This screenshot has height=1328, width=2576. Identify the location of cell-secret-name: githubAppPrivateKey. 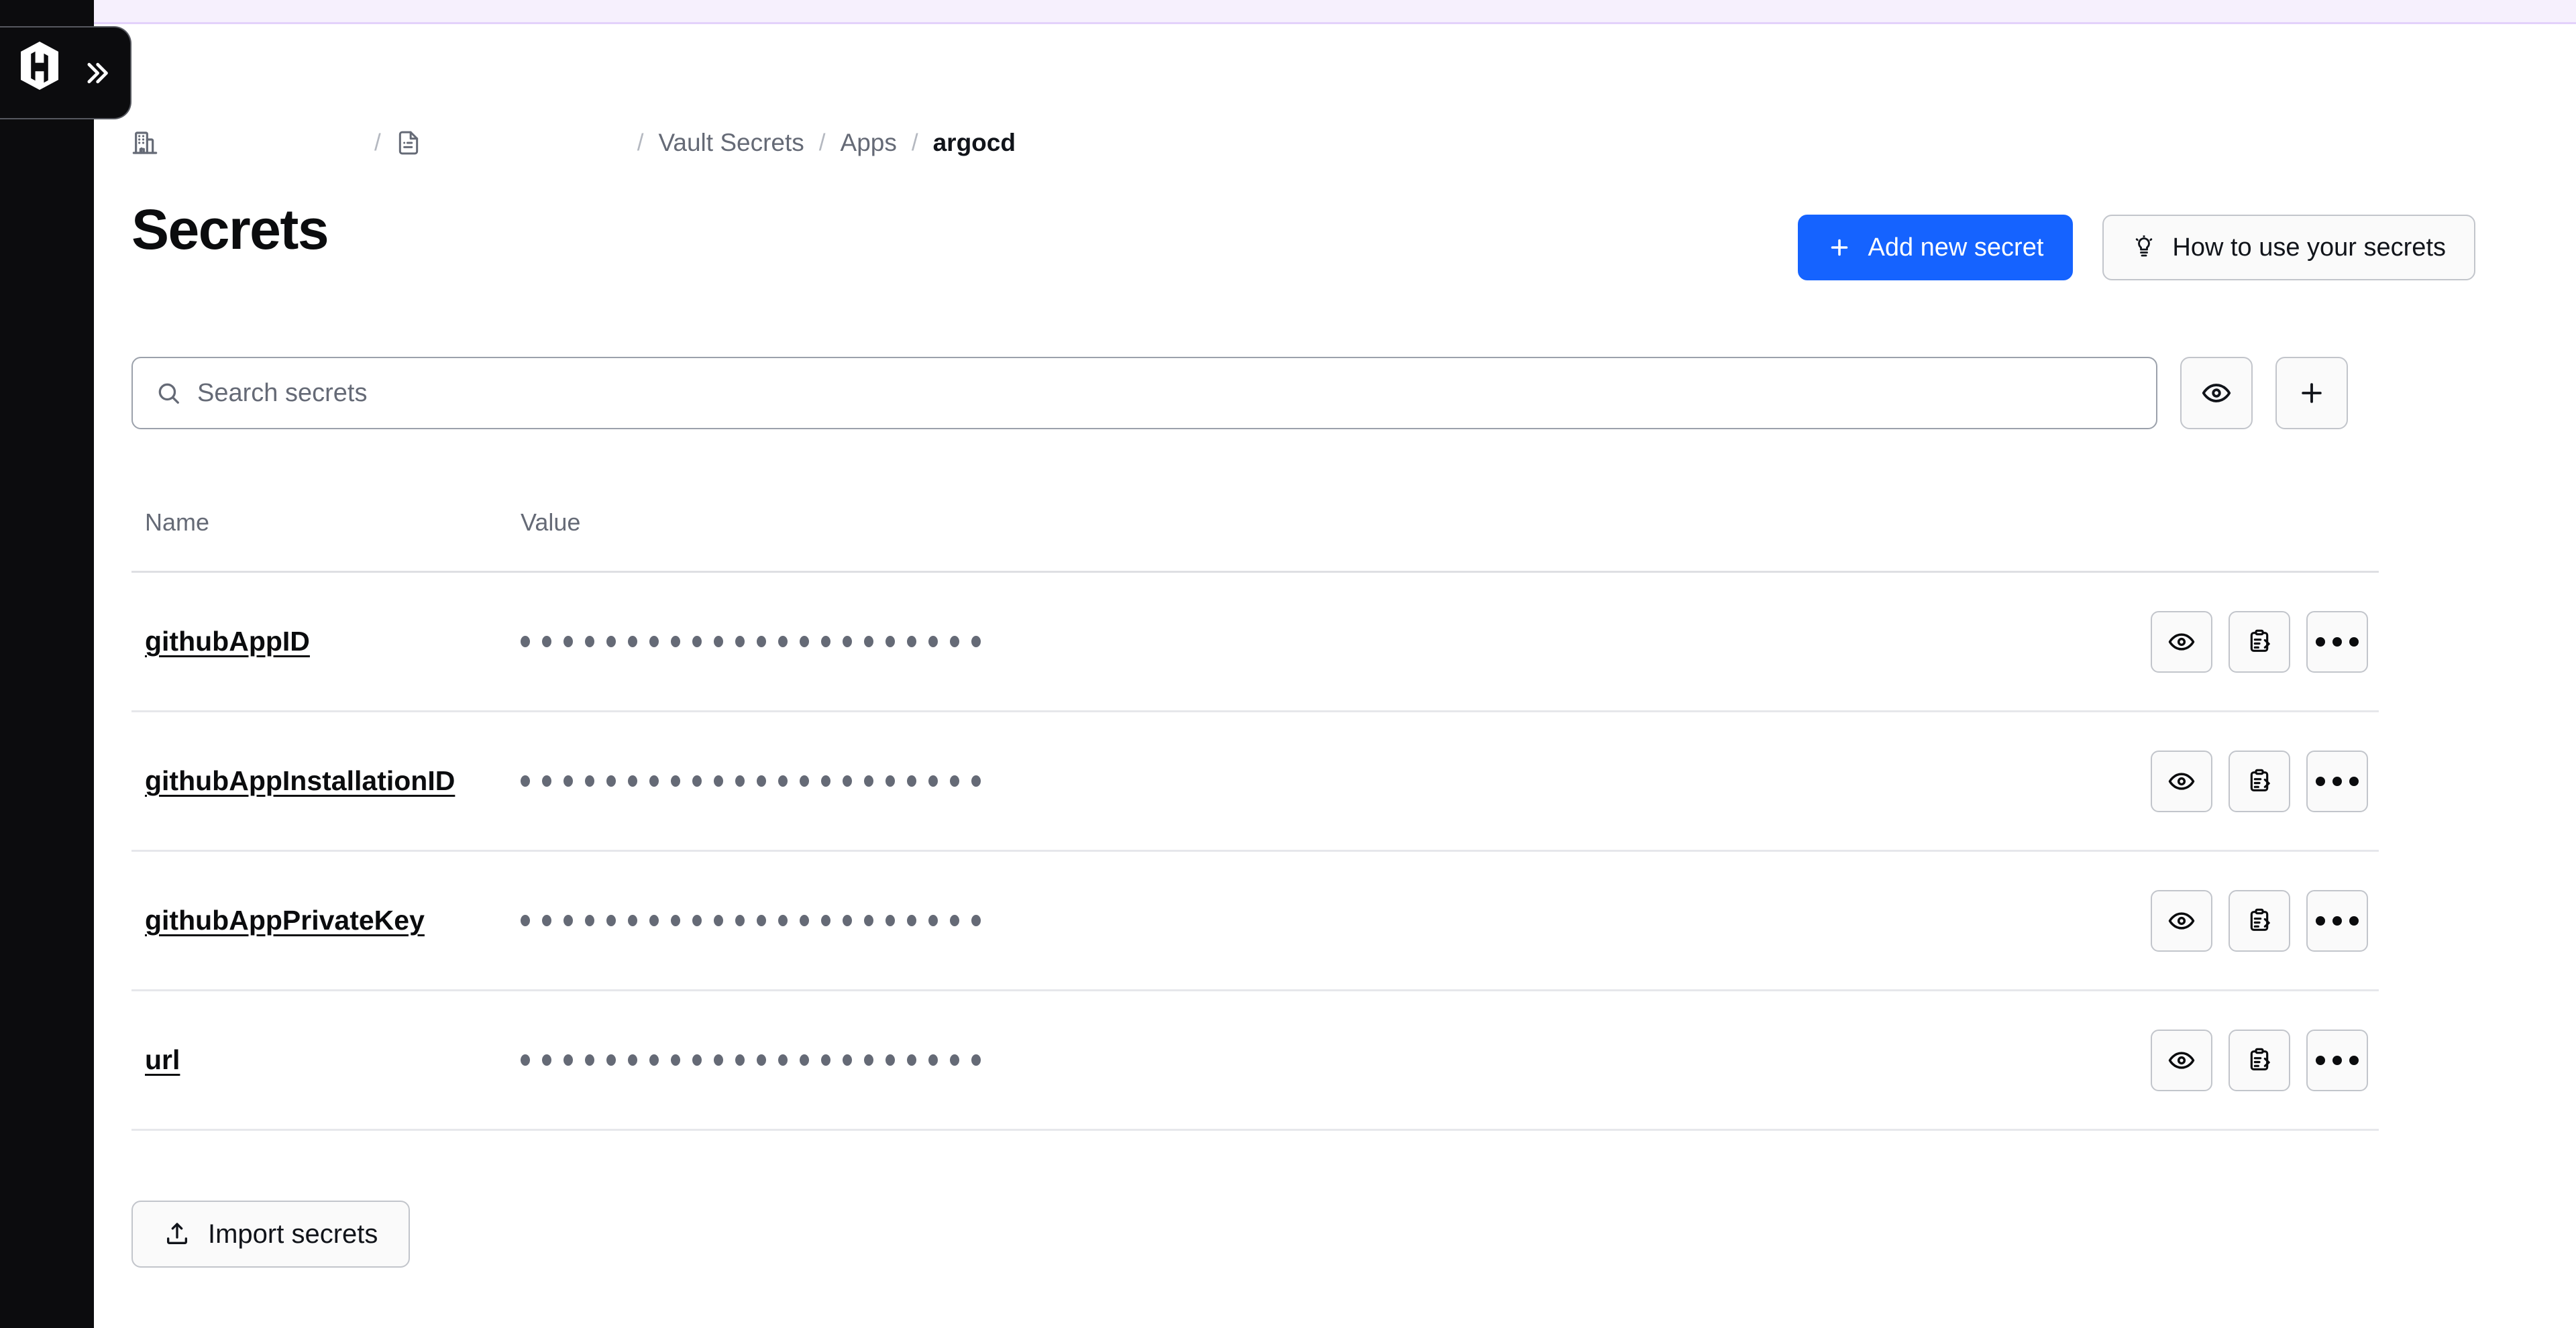
(326, 921).